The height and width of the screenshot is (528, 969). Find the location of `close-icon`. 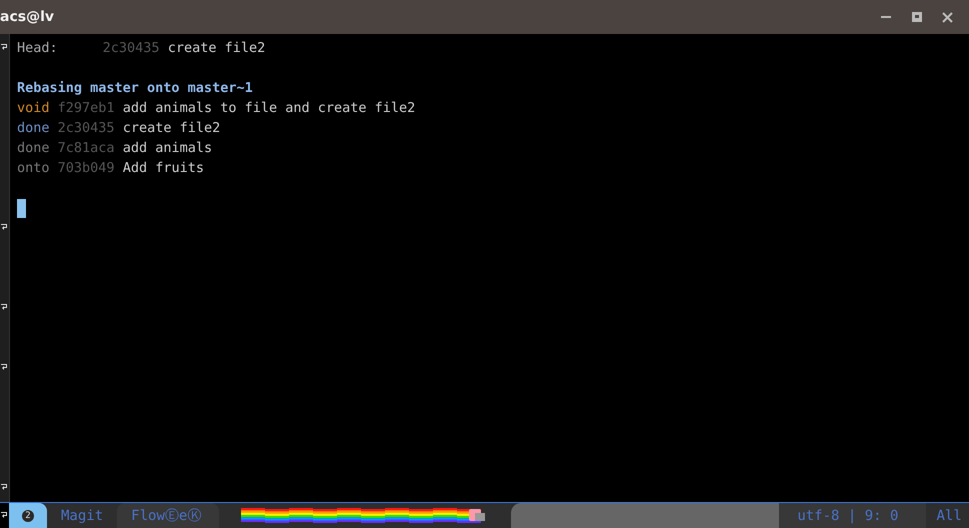

close-icon is located at coordinates (947, 17).